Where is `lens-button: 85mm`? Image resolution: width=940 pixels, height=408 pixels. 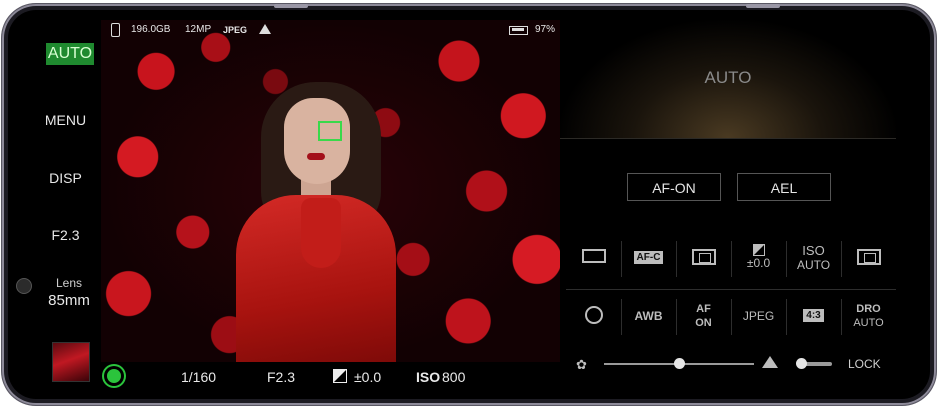 lens-button: 85mm is located at coordinates (69, 300).